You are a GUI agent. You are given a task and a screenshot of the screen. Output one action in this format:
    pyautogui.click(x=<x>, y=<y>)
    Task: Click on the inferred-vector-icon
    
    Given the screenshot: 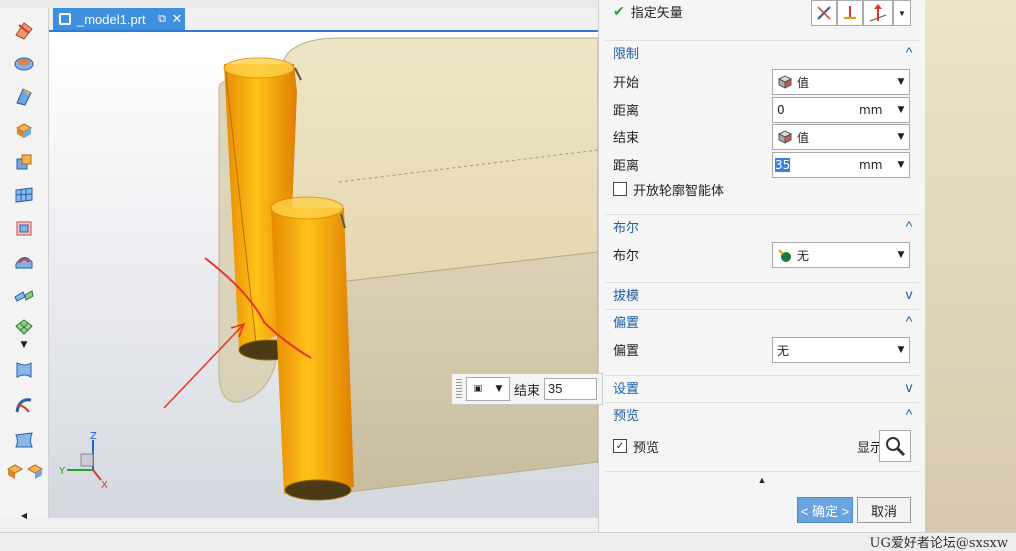 What is the action you would take?
    pyautogui.click(x=878, y=13)
    